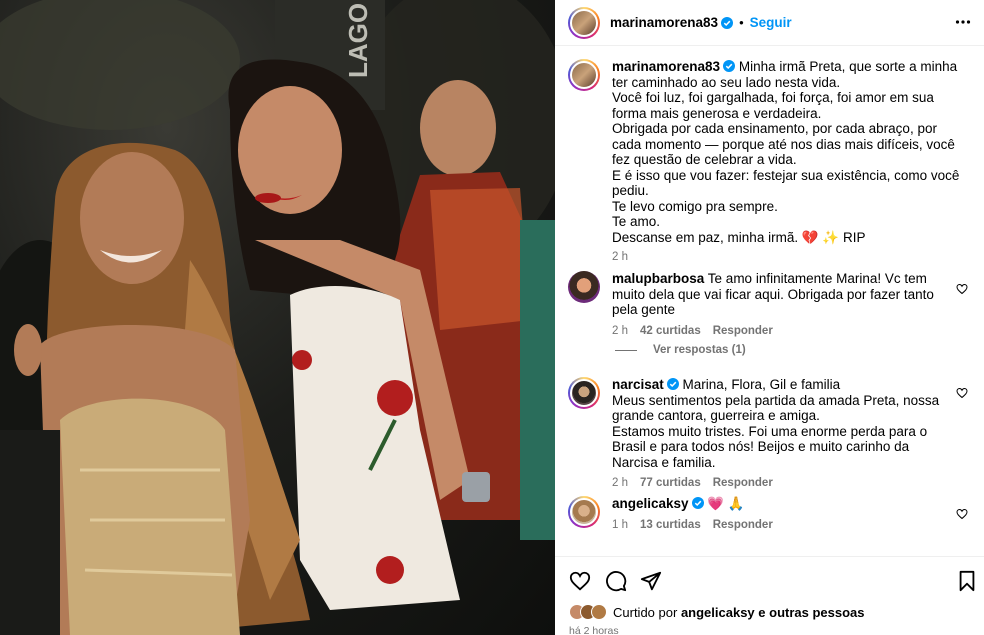 The image size is (984, 635). Describe the element at coordinates (599, 612) in the screenshot. I see `liker-avatar` at that location.